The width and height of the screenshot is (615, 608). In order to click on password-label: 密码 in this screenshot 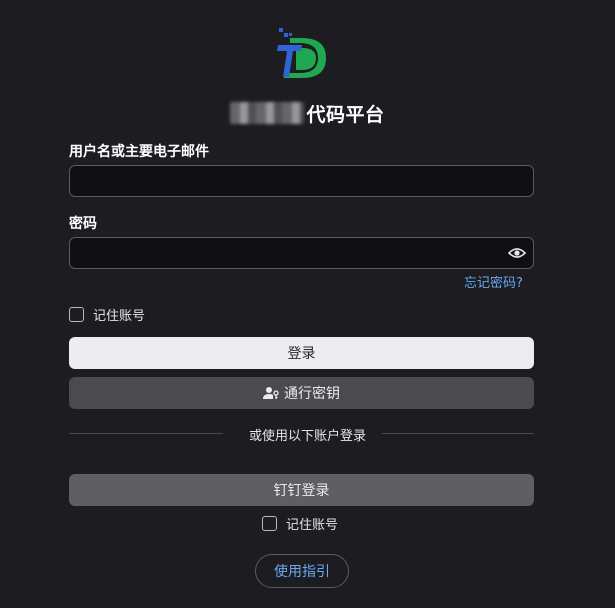, I will do `click(83, 224)`.